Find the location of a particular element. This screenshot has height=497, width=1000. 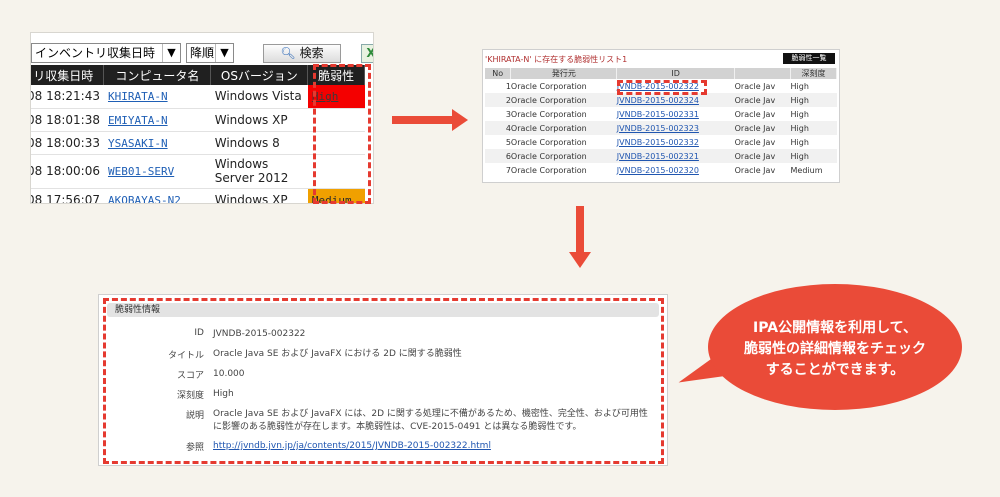

no-cell: 5 is located at coordinates (508, 142).